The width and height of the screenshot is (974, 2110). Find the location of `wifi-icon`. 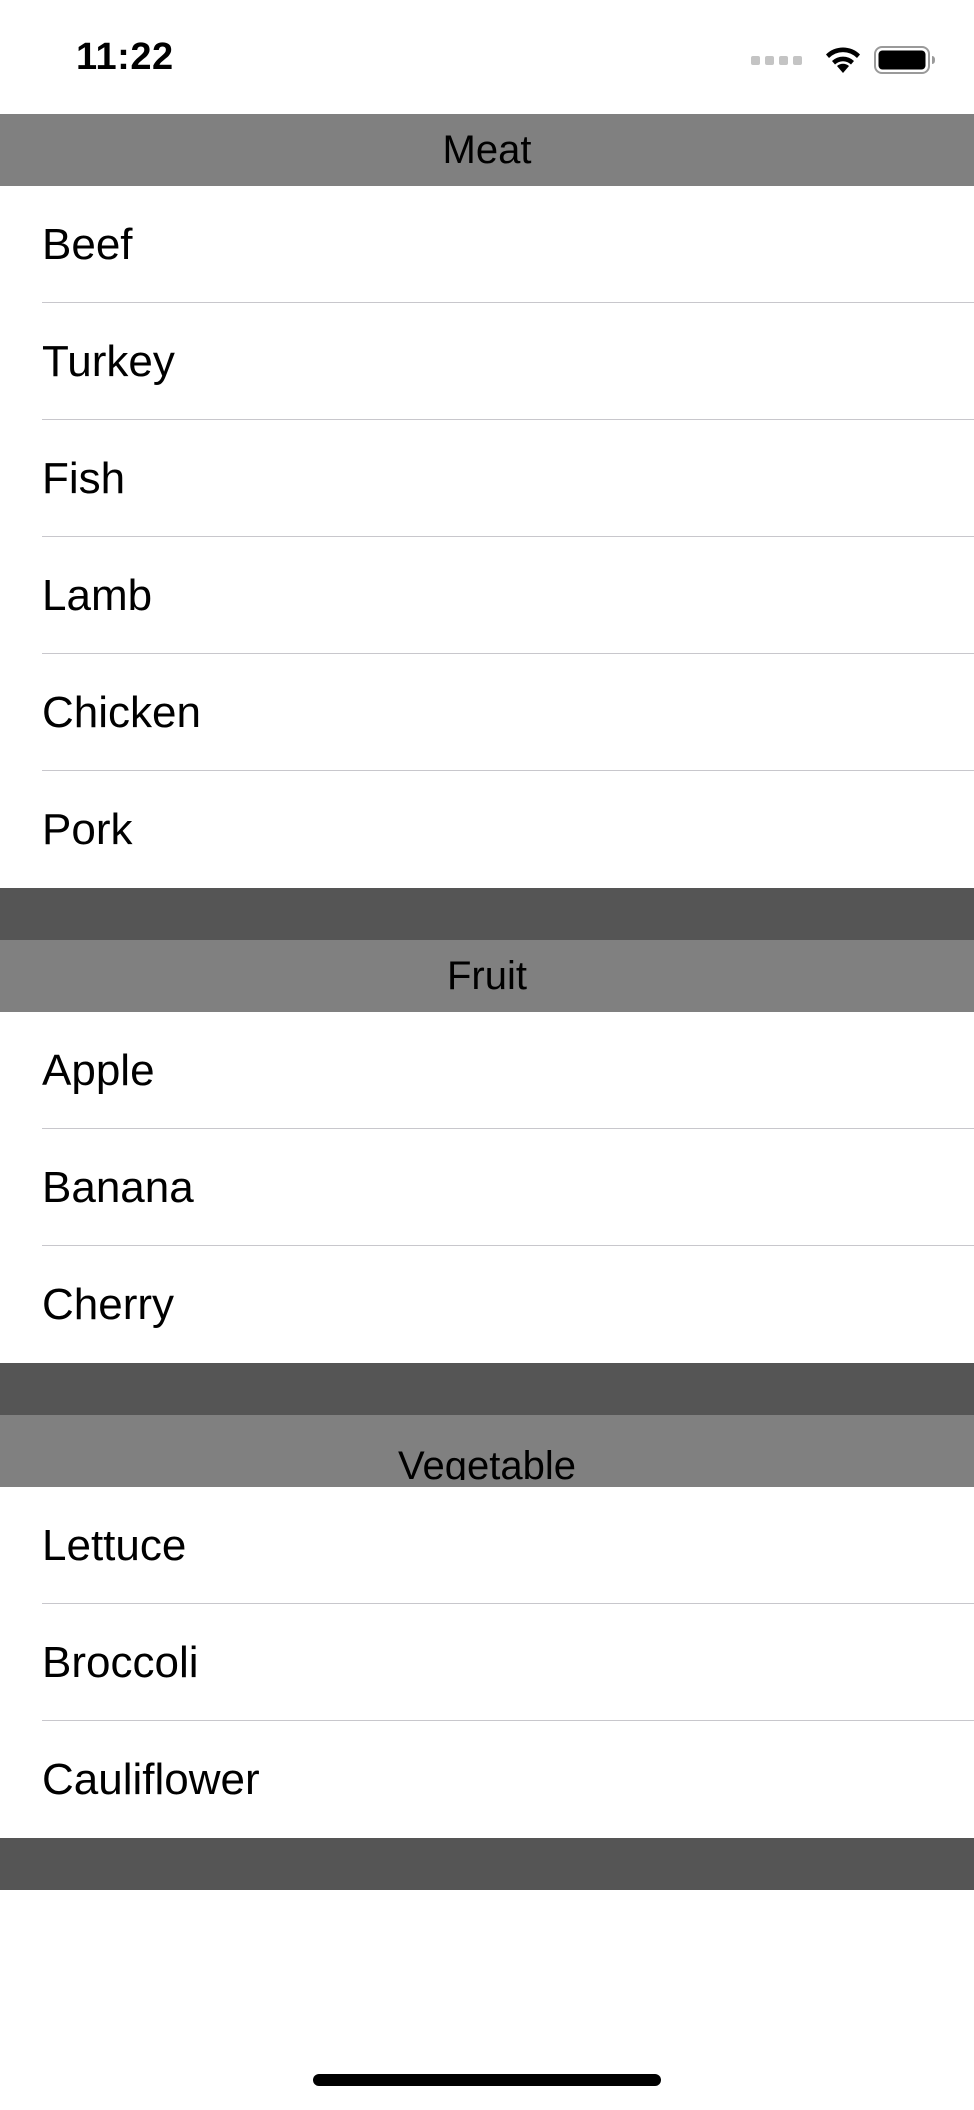

wifi-icon is located at coordinates (843, 60).